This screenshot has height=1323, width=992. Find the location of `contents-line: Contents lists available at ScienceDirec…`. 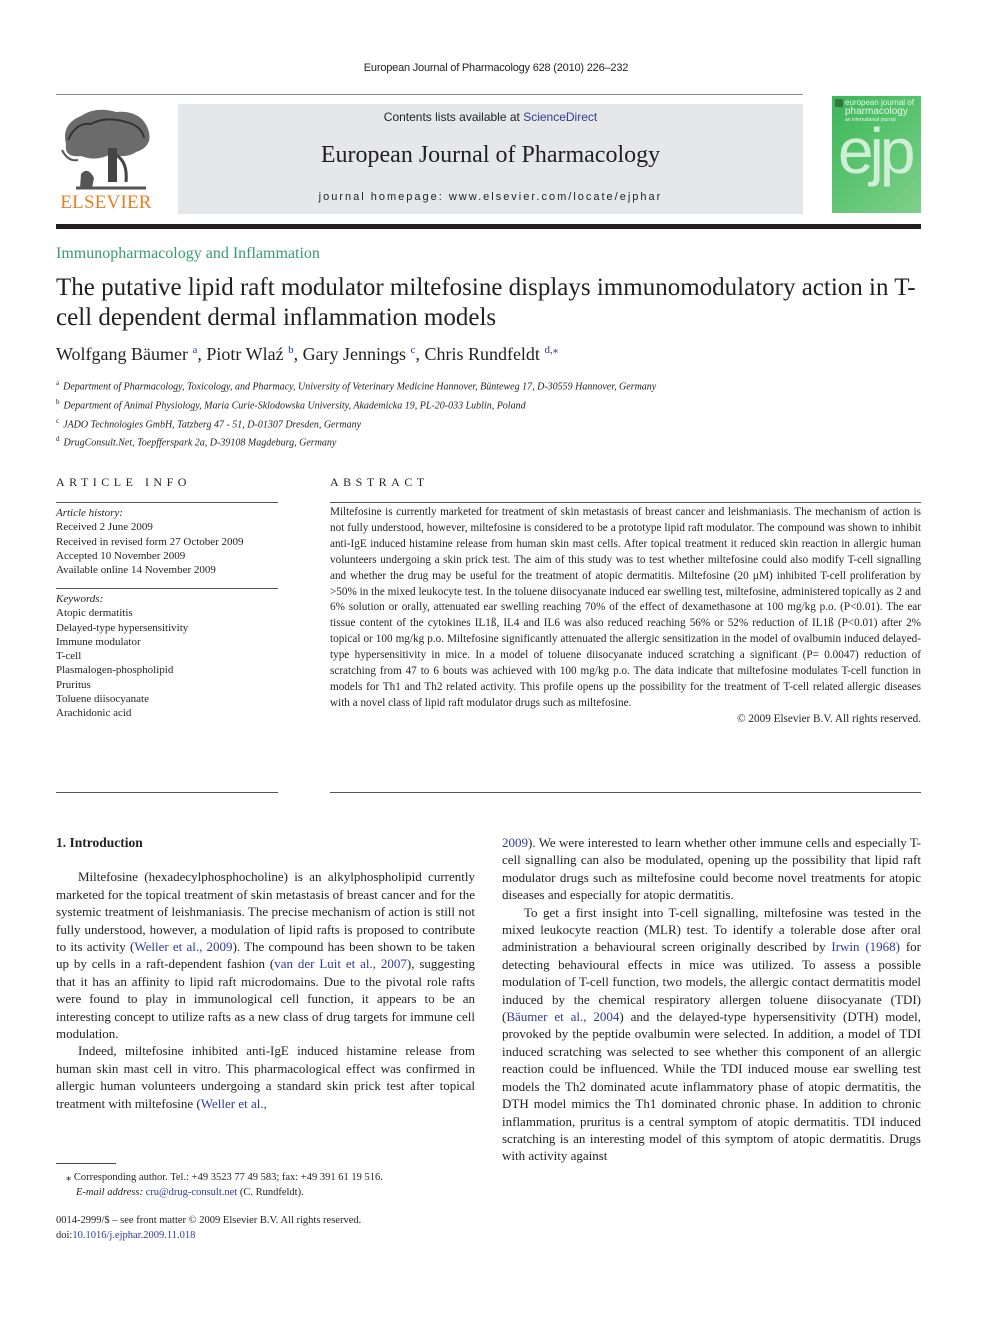

contents-line: Contents lists available at ScienceDirec… is located at coordinates (490, 117).